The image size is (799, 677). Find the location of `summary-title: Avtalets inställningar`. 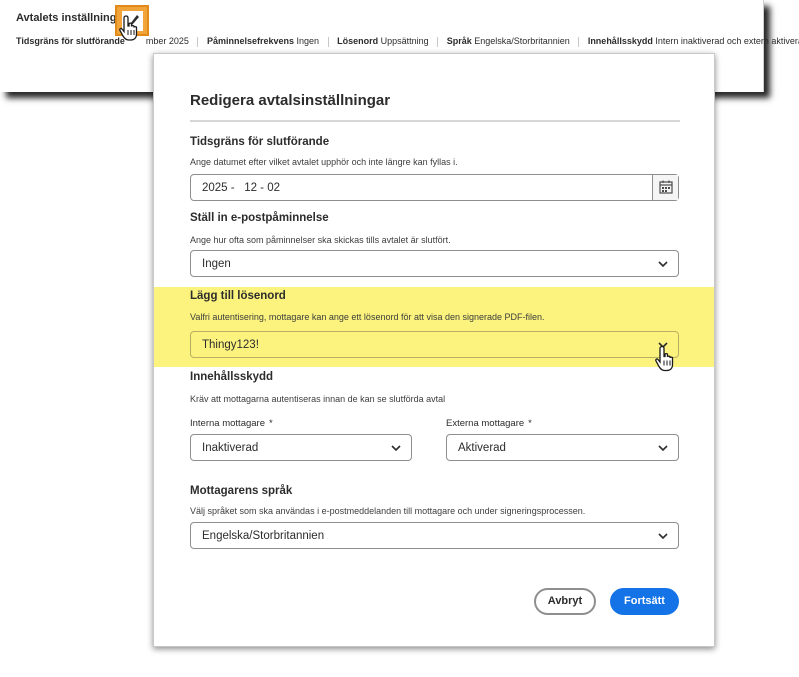

summary-title: Avtalets inställningar is located at coordinates (71, 18).